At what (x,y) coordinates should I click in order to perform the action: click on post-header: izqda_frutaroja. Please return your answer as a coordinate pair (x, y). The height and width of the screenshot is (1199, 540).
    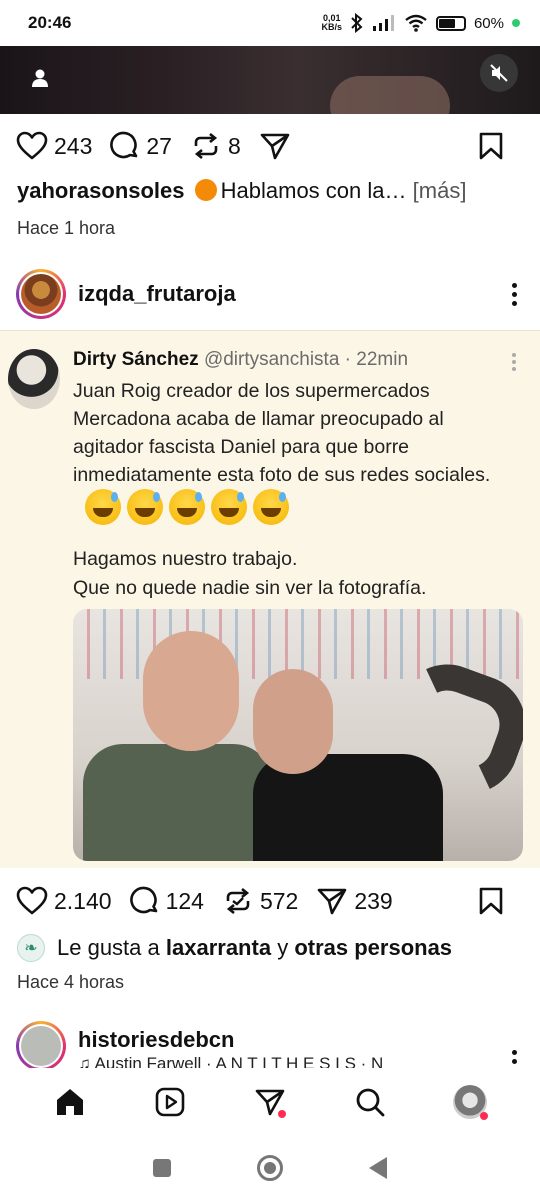
    Looking at the image, I should click on (270, 294).